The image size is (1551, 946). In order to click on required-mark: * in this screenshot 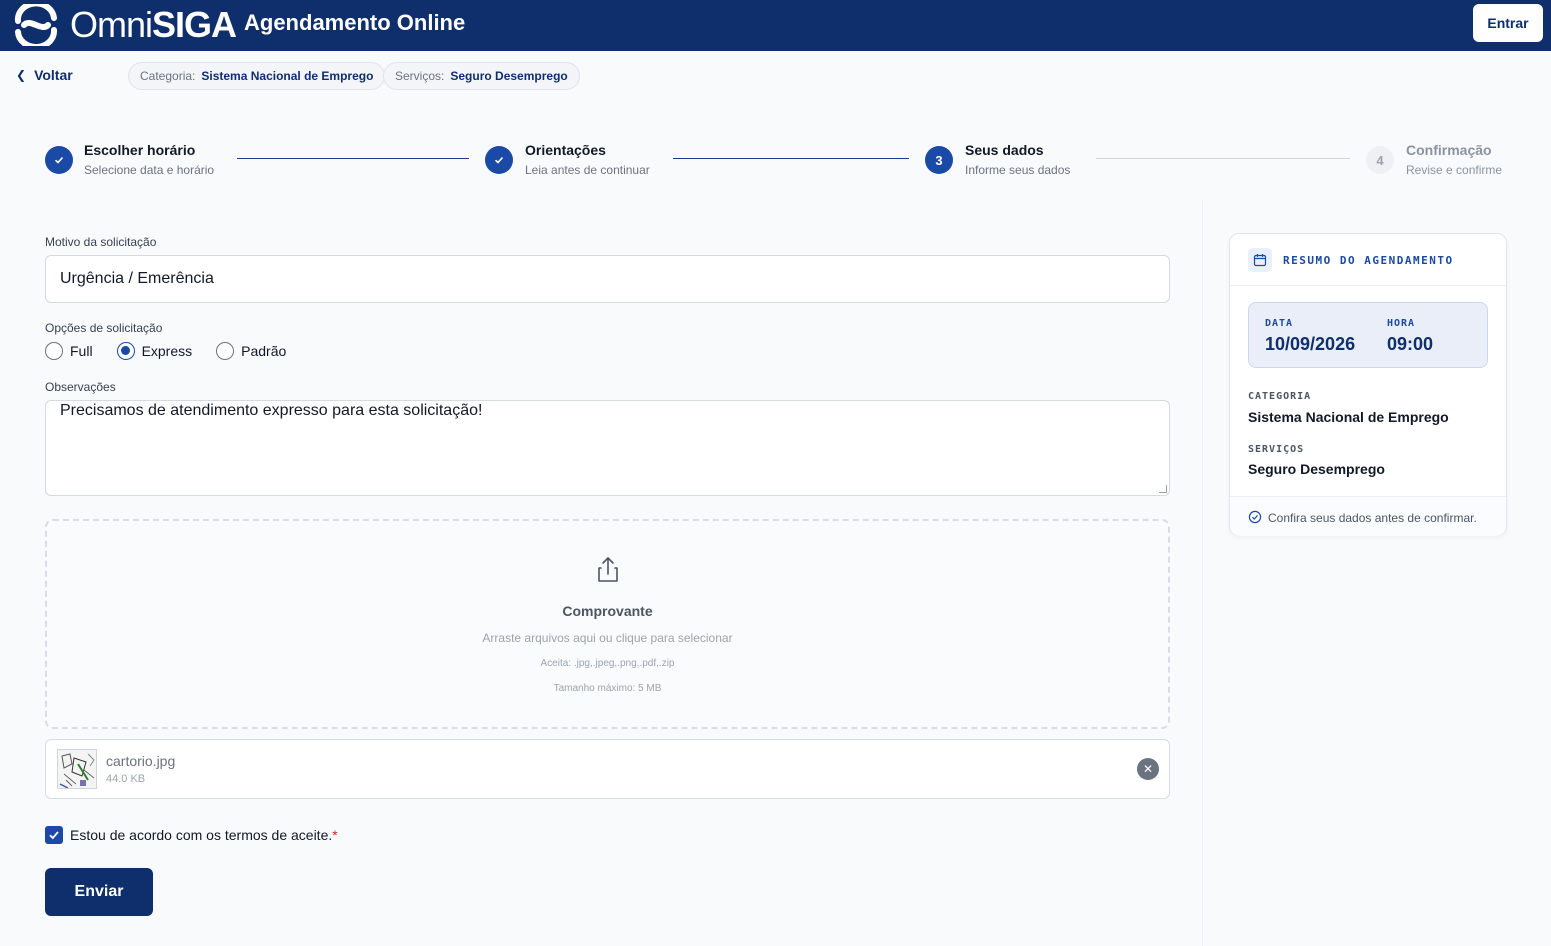, I will do `click(335, 835)`.